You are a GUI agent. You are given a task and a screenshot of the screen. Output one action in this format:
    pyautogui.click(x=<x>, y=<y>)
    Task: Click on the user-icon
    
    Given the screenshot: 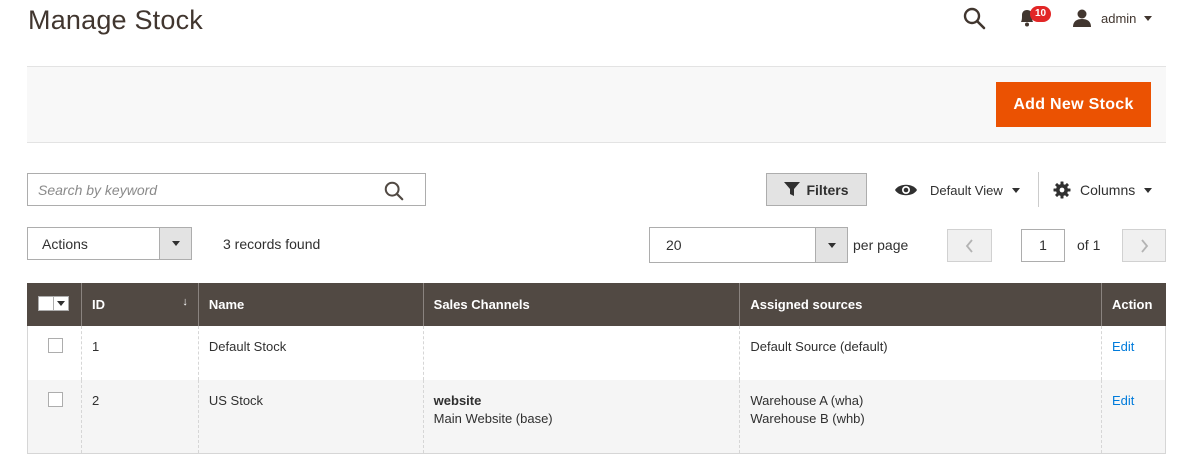 What is the action you would take?
    pyautogui.click(x=1082, y=18)
    